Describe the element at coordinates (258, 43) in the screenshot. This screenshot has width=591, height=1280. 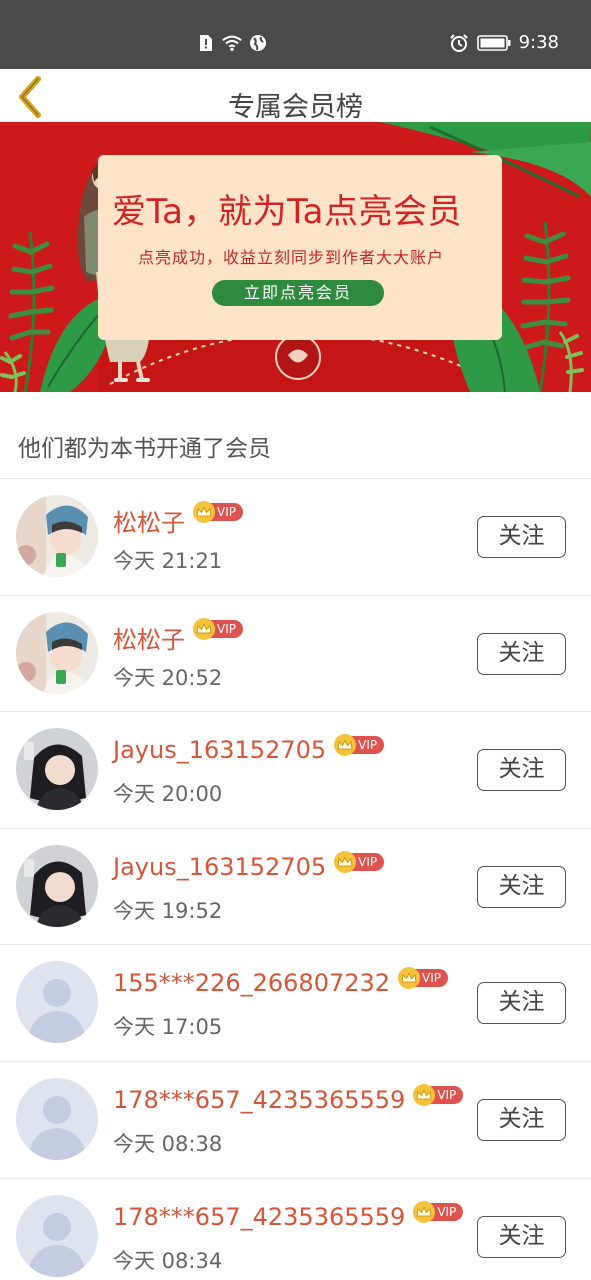
I see `globe-icon` at that location.